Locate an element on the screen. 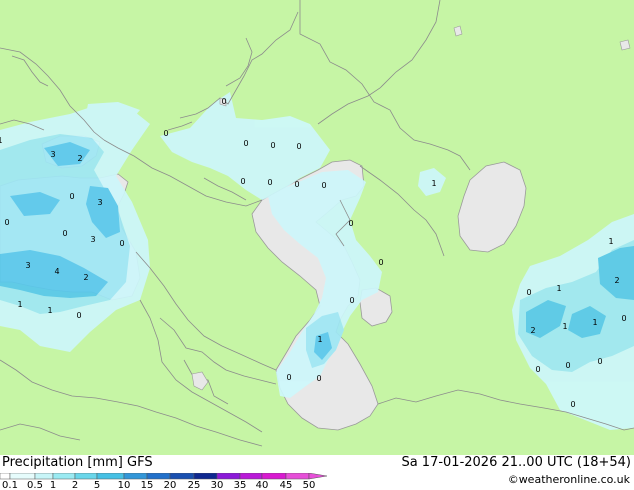 This screenshot has height=490, width=634. valid-time: Sa 17-01-2026 21..00 UTC (18+54) is located at coordinates (516, 462).